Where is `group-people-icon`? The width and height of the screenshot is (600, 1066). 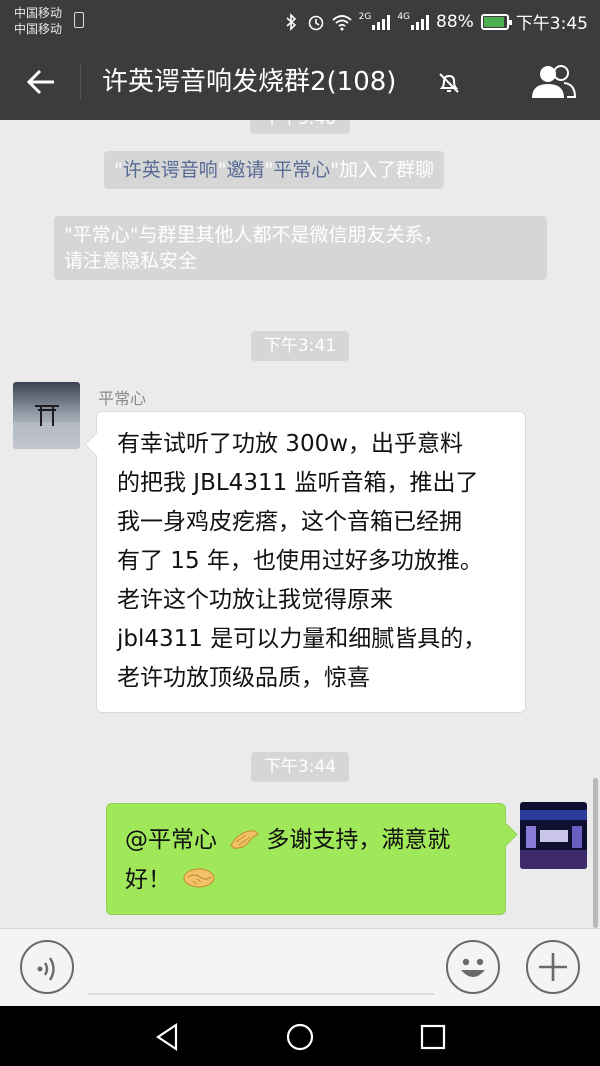 group-people-icon is located at coordinates (553, 82).